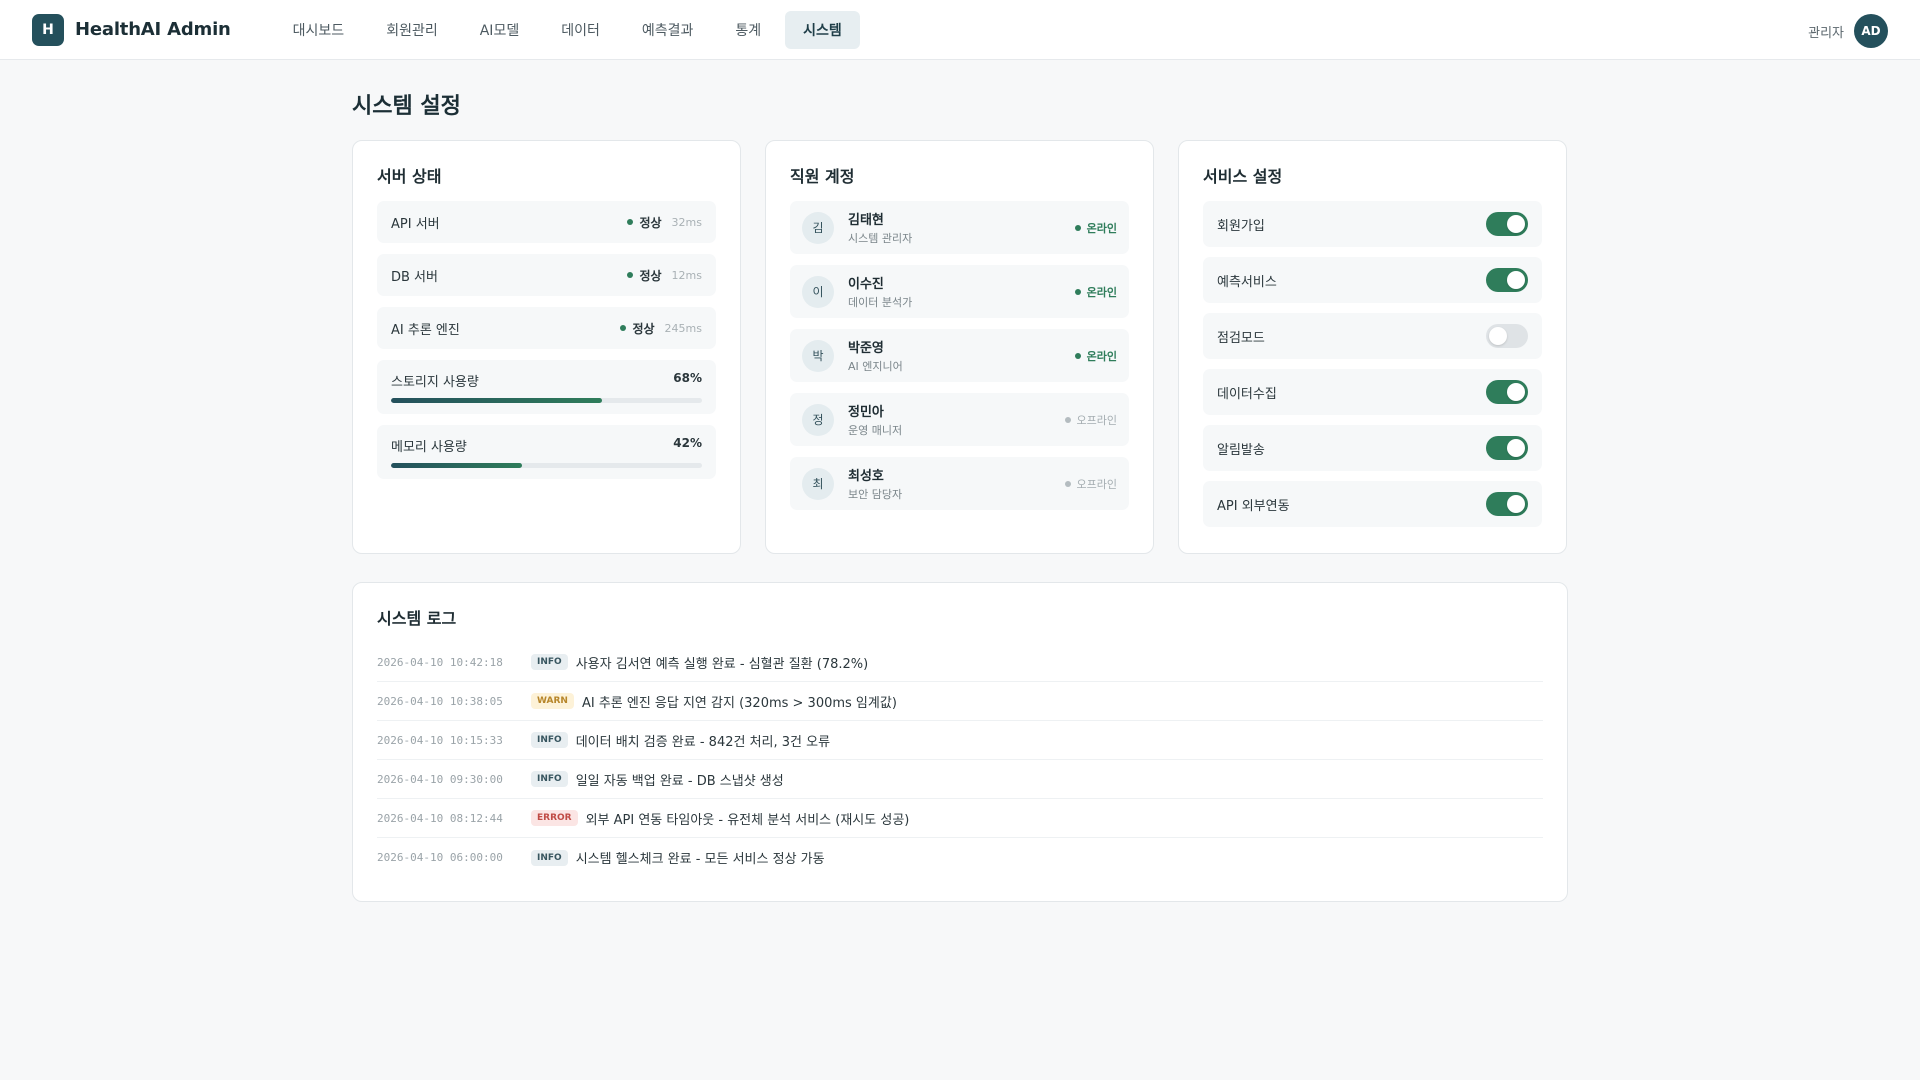 This screenshot has width=1920, height=1080. Describe the element at coordinates (739, 703) in the screenshot. I see `log-message: AI 추론 엔진 응답 지연 감지 (320ms > 300ms 임계값)` at that location.